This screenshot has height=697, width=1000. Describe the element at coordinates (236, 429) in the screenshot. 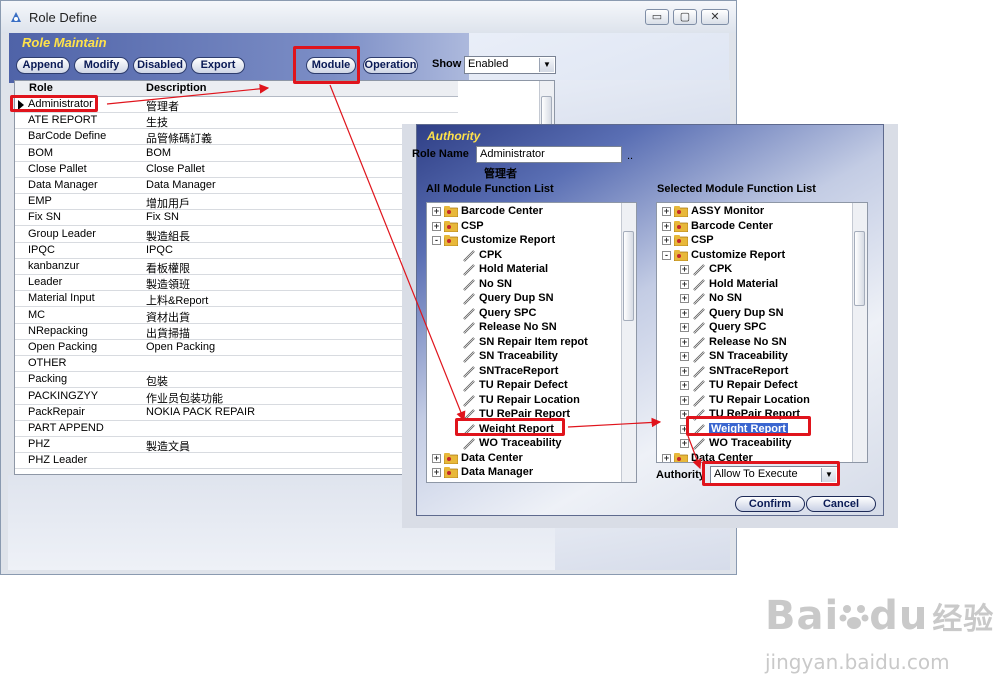

I see `table-row: PART APPEND` at that location.